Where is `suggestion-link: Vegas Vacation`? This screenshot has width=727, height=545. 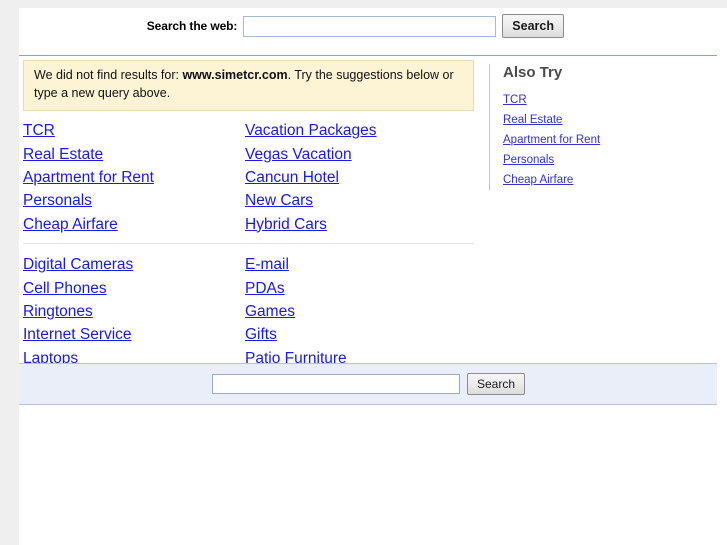
suggestion-link: Vegas Vacation is located at coordinates (298, 155).